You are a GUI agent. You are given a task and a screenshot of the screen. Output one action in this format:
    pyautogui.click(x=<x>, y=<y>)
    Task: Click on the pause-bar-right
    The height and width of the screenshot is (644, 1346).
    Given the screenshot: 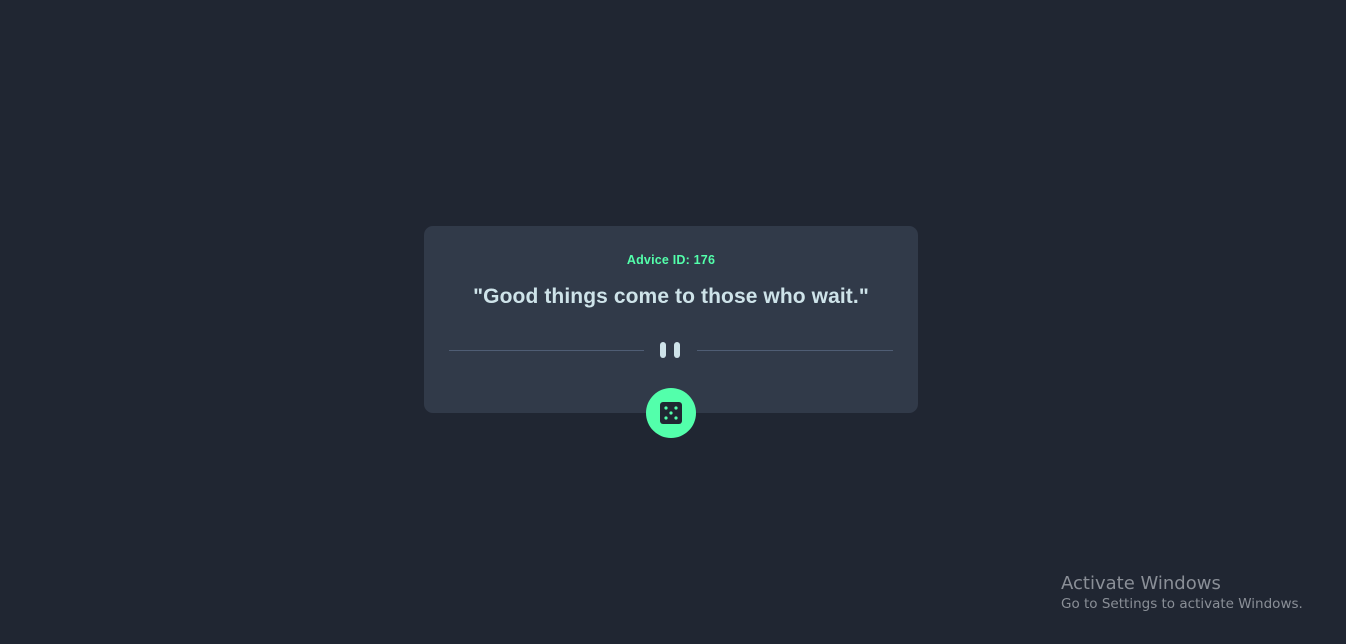 What is the action you would take?
    pyautogui.click(x=677, y=350)
    